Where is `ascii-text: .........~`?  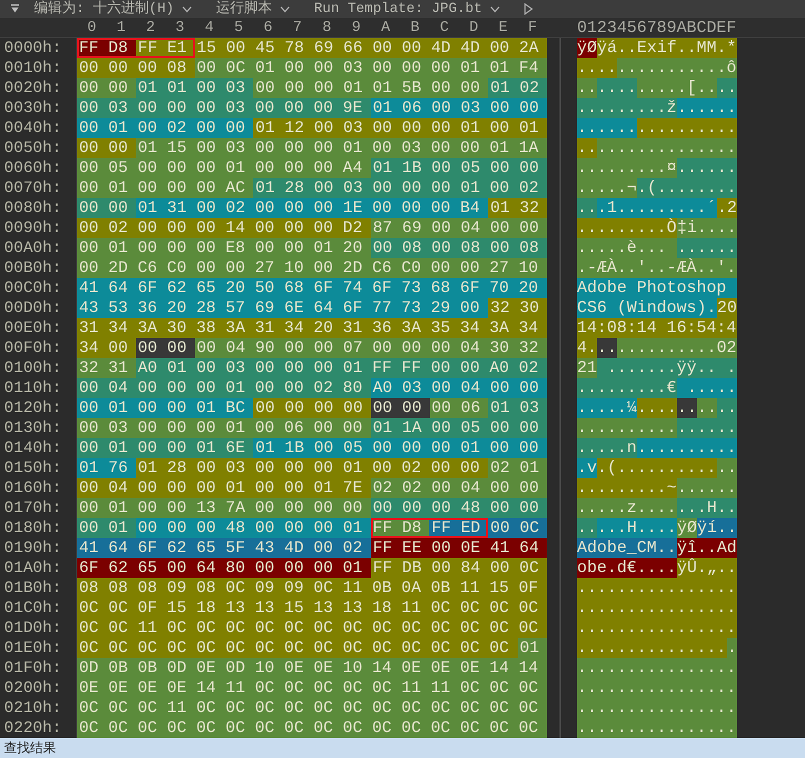
ascii-text: .........~ is located at coordinates (627, 488).